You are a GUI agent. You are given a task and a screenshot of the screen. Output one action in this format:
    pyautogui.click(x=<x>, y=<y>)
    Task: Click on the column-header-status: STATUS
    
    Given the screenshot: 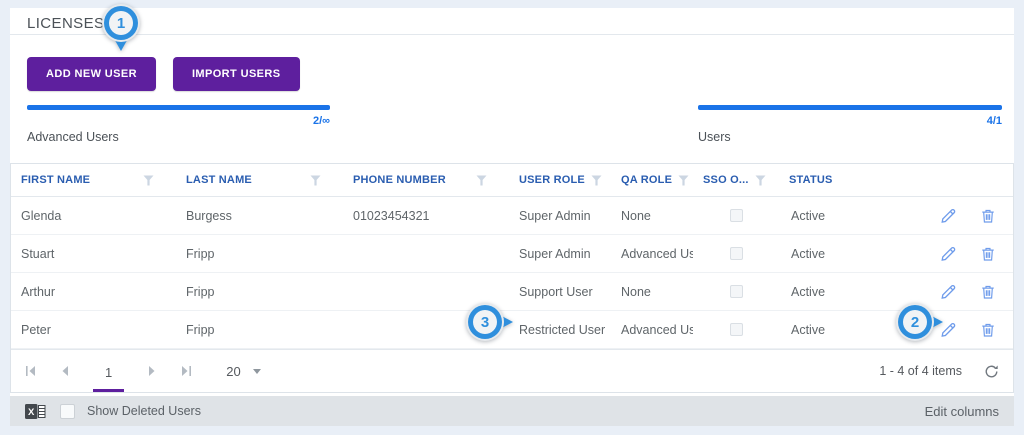 What is the action you would take?
    pyautogui.click(x=847, y=180)
    